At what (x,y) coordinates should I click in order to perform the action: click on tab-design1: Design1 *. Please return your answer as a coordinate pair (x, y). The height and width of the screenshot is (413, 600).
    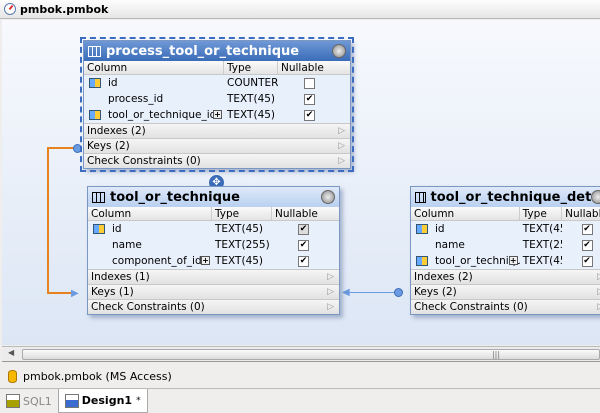
    Looking at the image, I should click on (102, 401).